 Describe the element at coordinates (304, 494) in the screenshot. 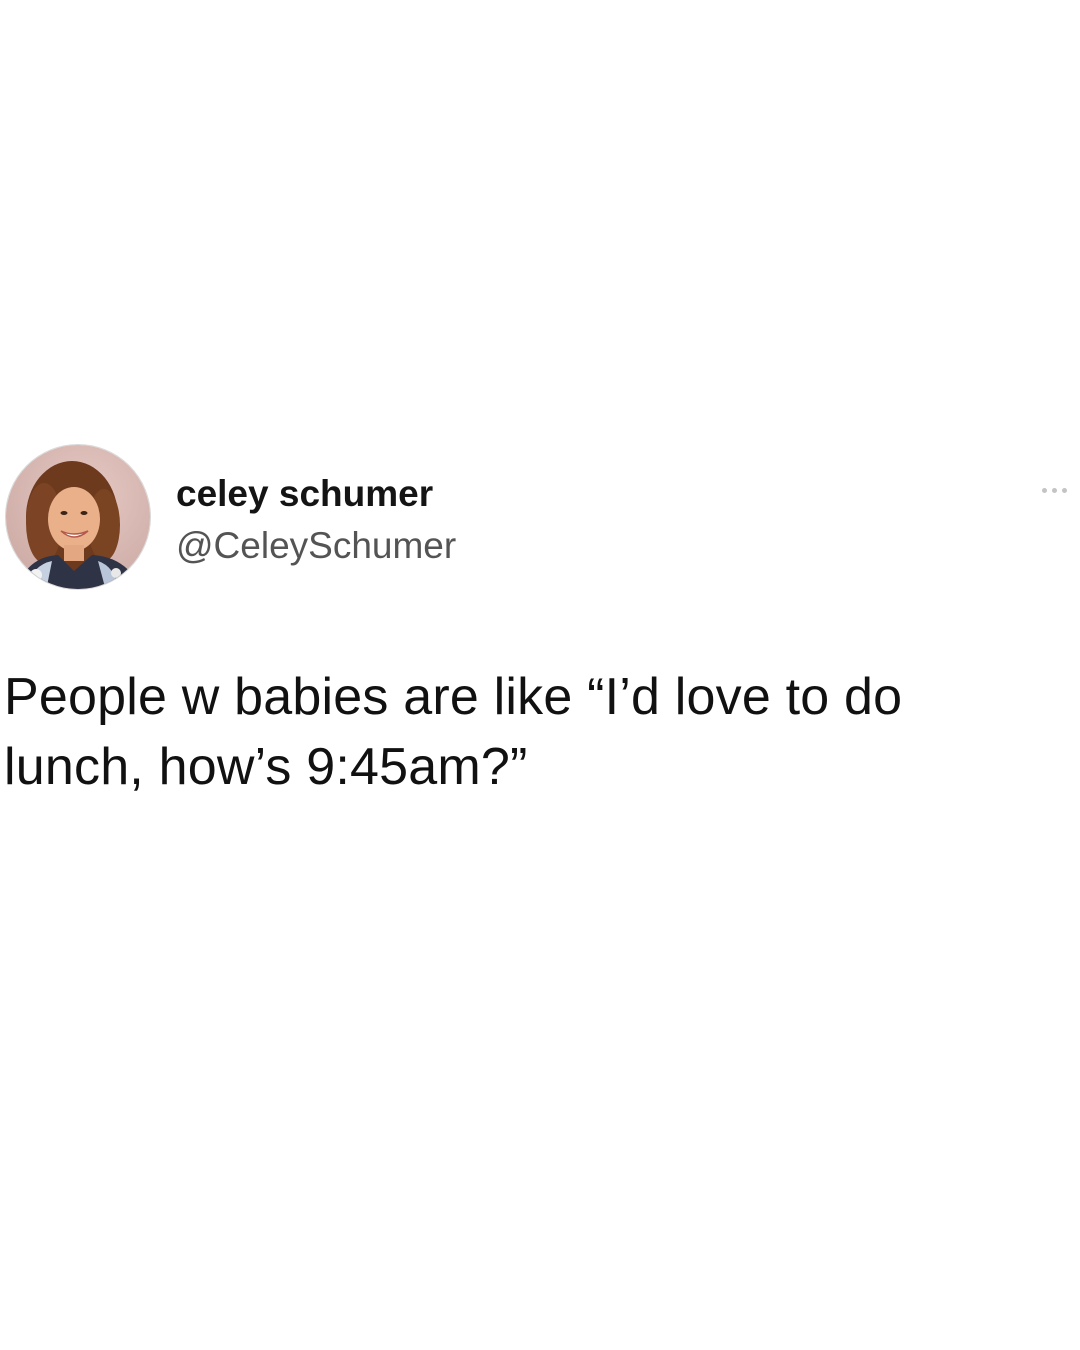

I see `author-display-name: celey schumer` at that location.